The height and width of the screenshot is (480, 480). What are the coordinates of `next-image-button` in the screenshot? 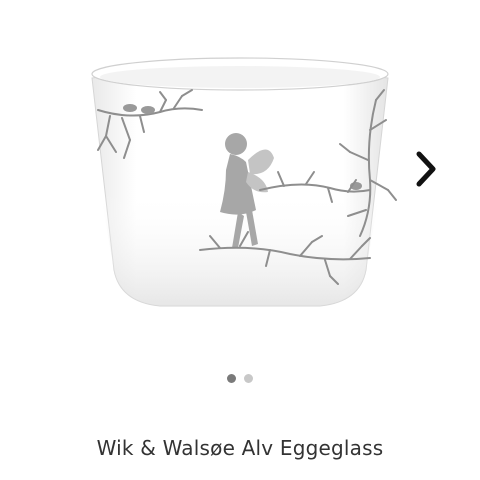 It's located at (426, 169).